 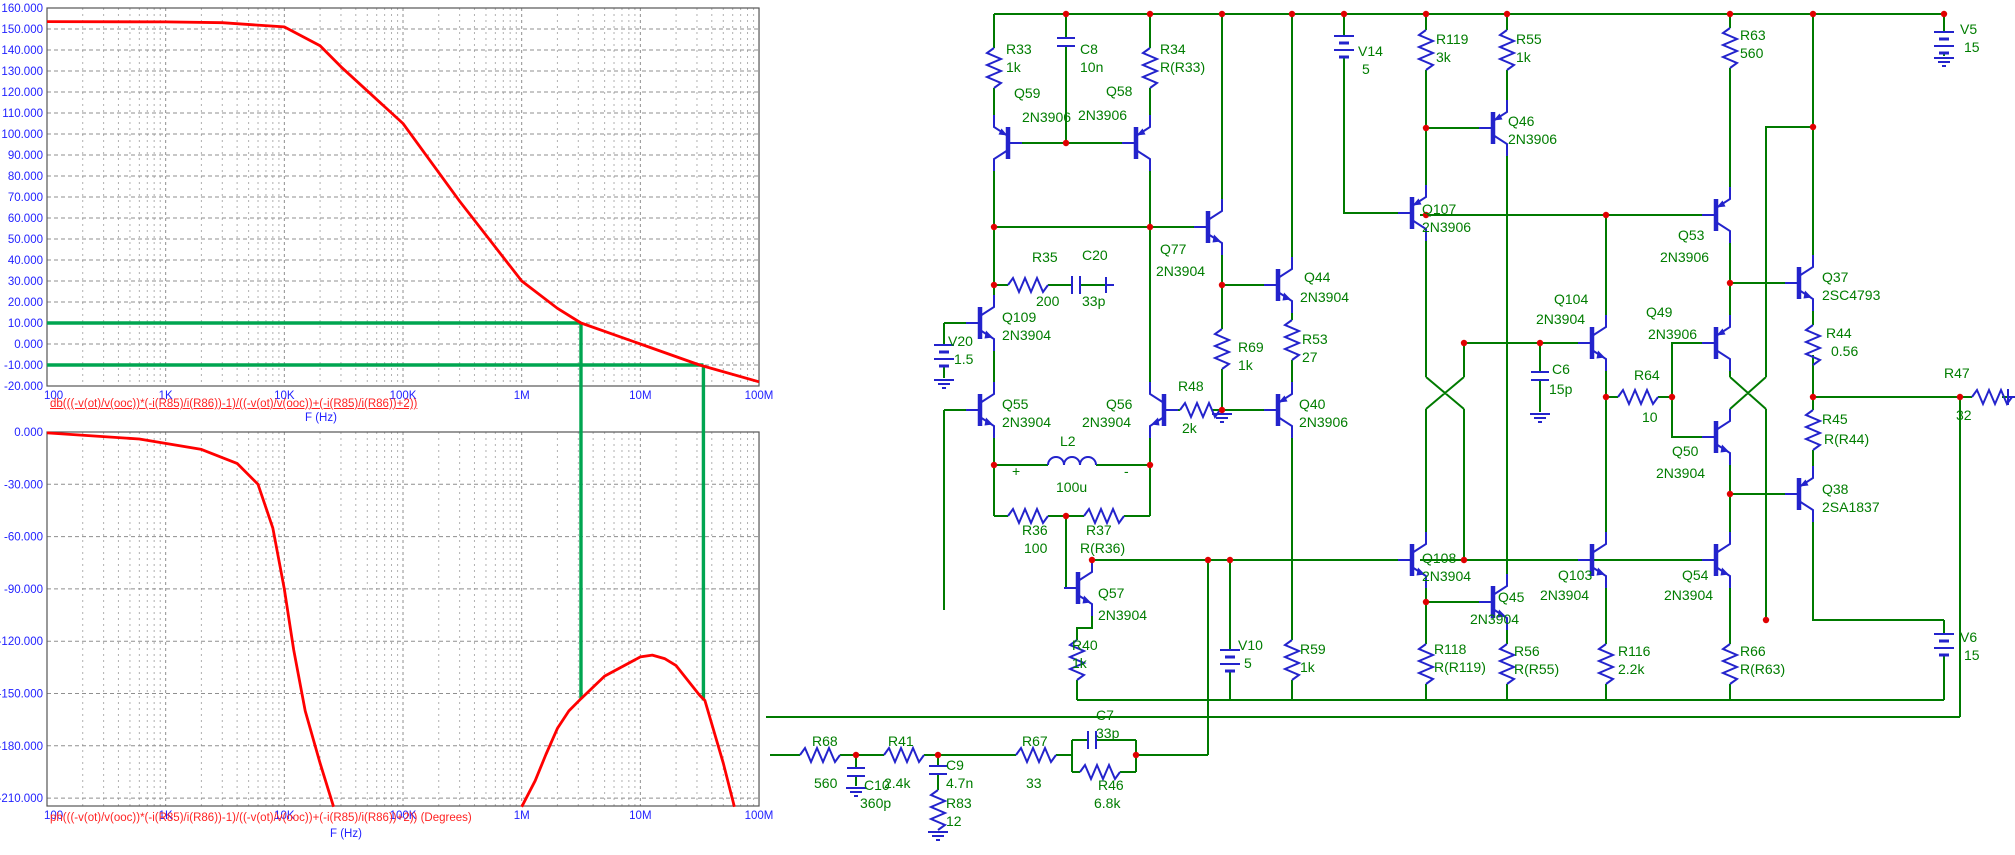 What do you see at coordinates (1507, 50) in the screenshot?
I see `resistor-R55` at bounding box center [1507, 50].